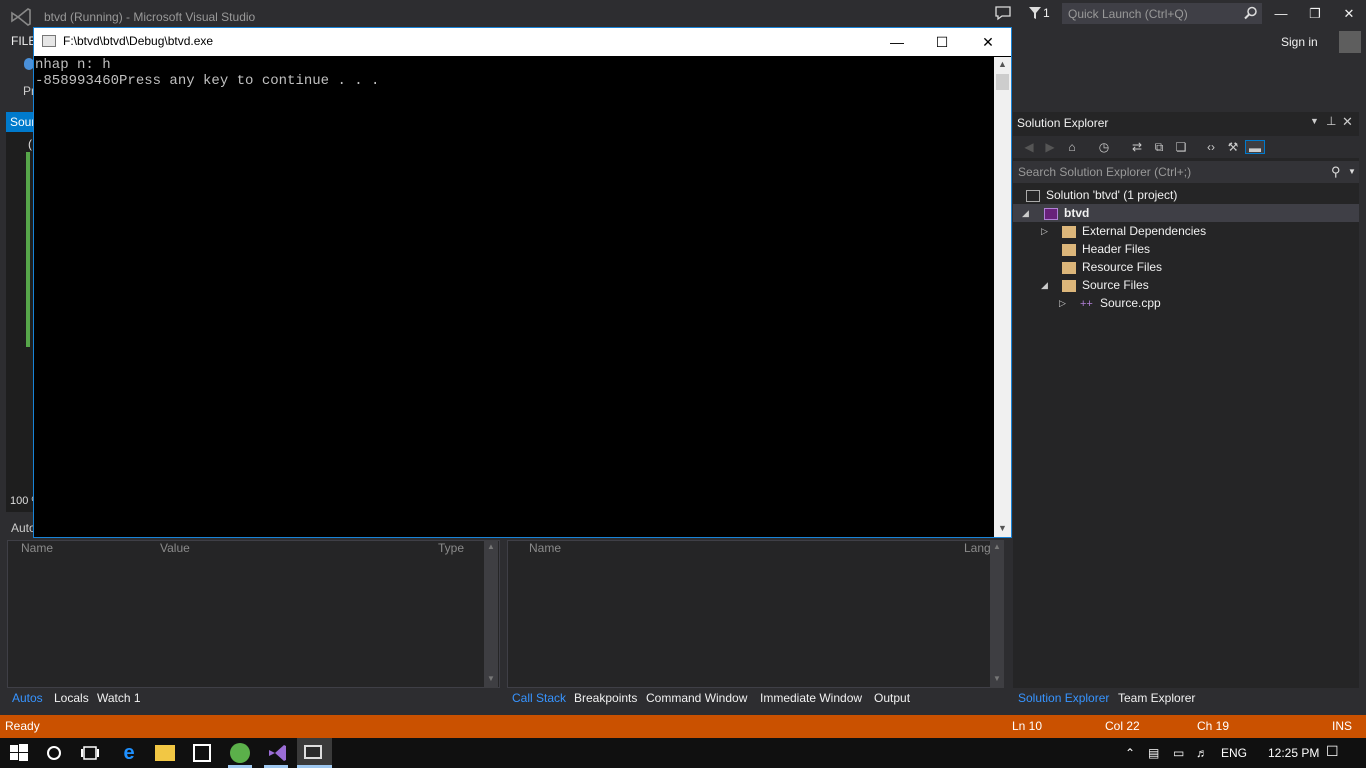  I want to click on store-icon, so click(202, 753).